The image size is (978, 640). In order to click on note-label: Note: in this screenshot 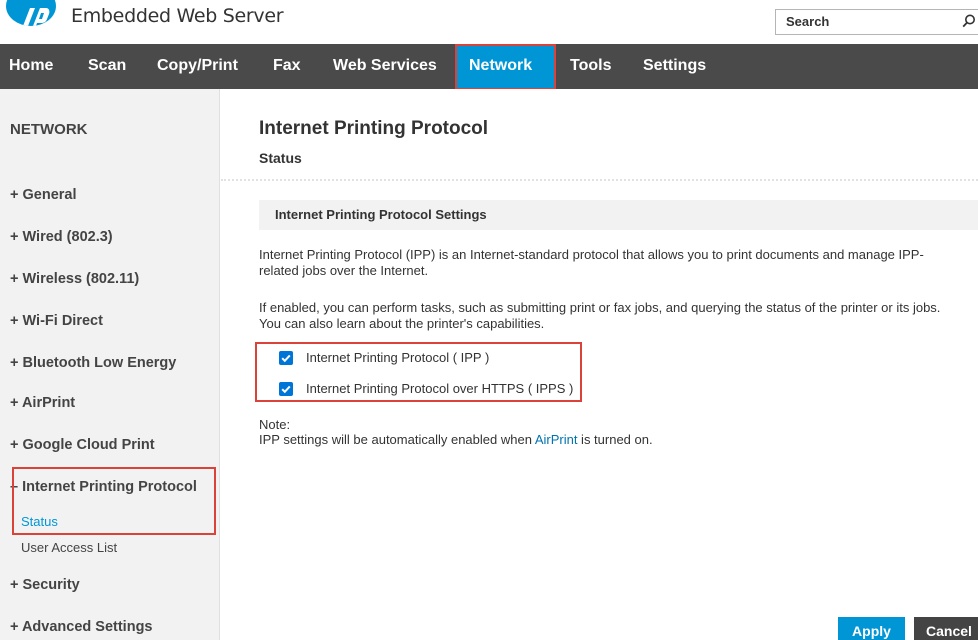, I will do `click(275, 424)`.